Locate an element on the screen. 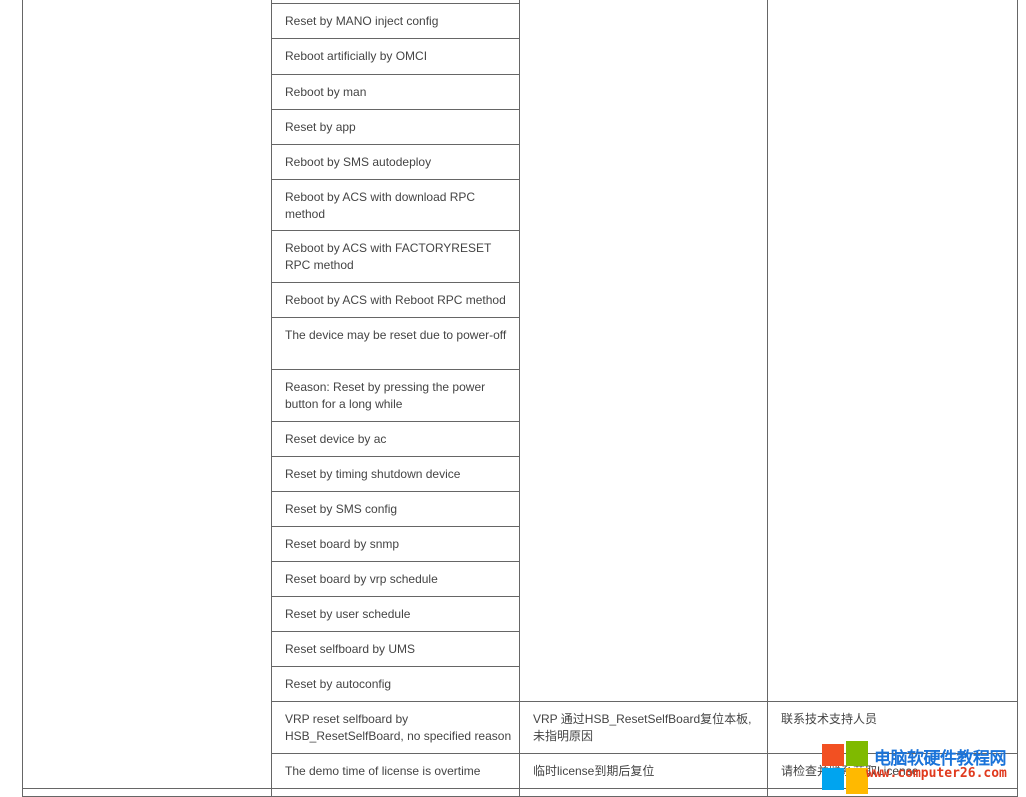 This screenshot has width=1026, height=797. cause-cell: Reset by app is located at coordinates (395, 127).